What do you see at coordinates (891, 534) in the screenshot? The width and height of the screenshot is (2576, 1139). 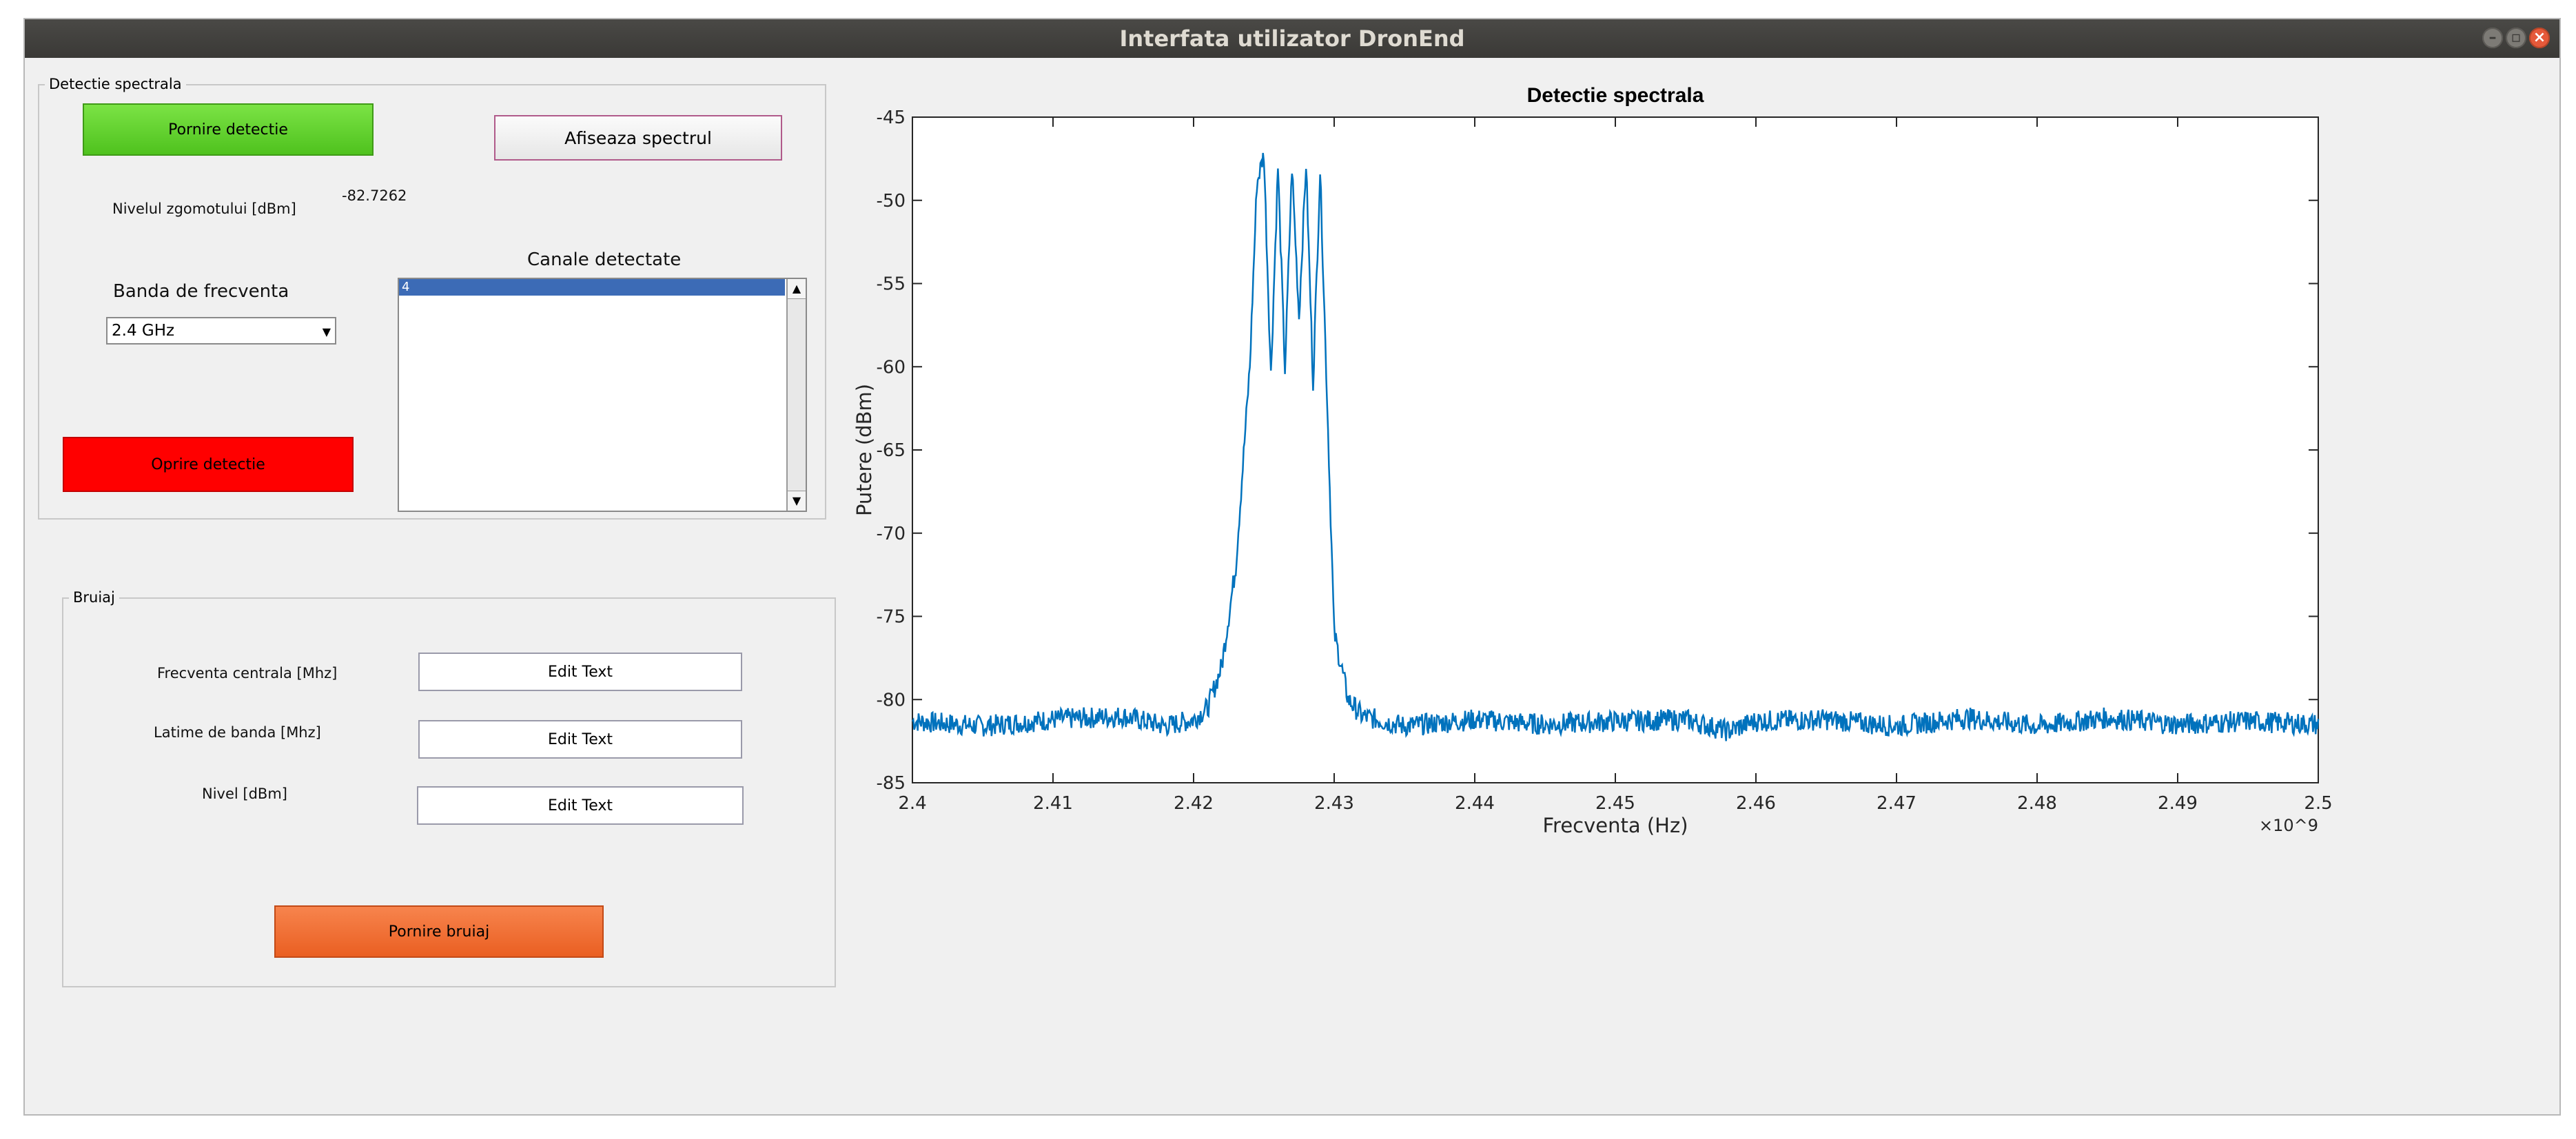 I see `y-tick-label: -70` at bounding box center [891, 534].